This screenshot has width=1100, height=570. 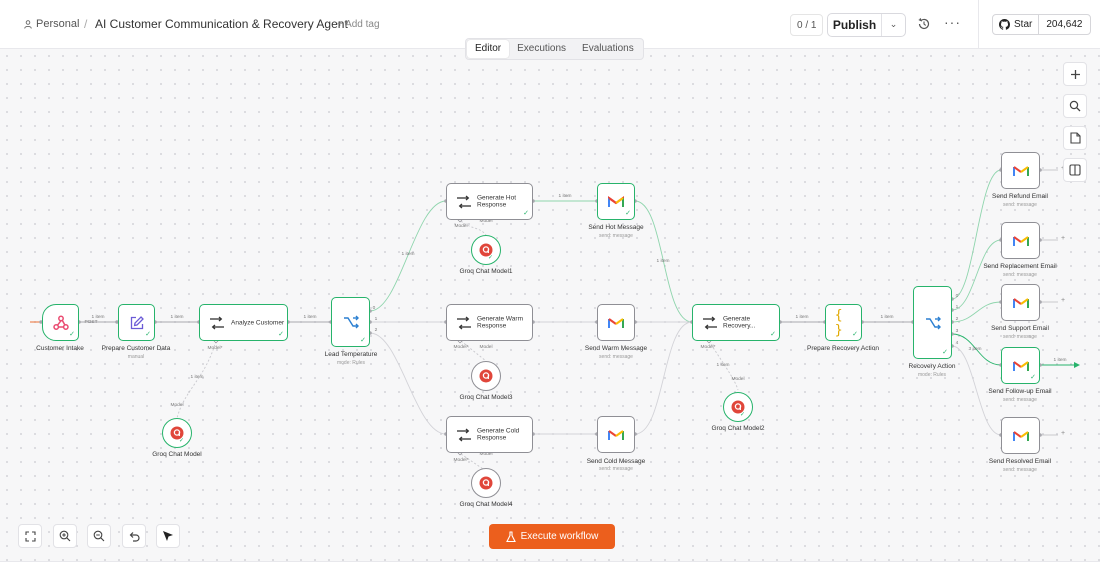 I want to click on fit-view-button, so click(x=30, y=536).